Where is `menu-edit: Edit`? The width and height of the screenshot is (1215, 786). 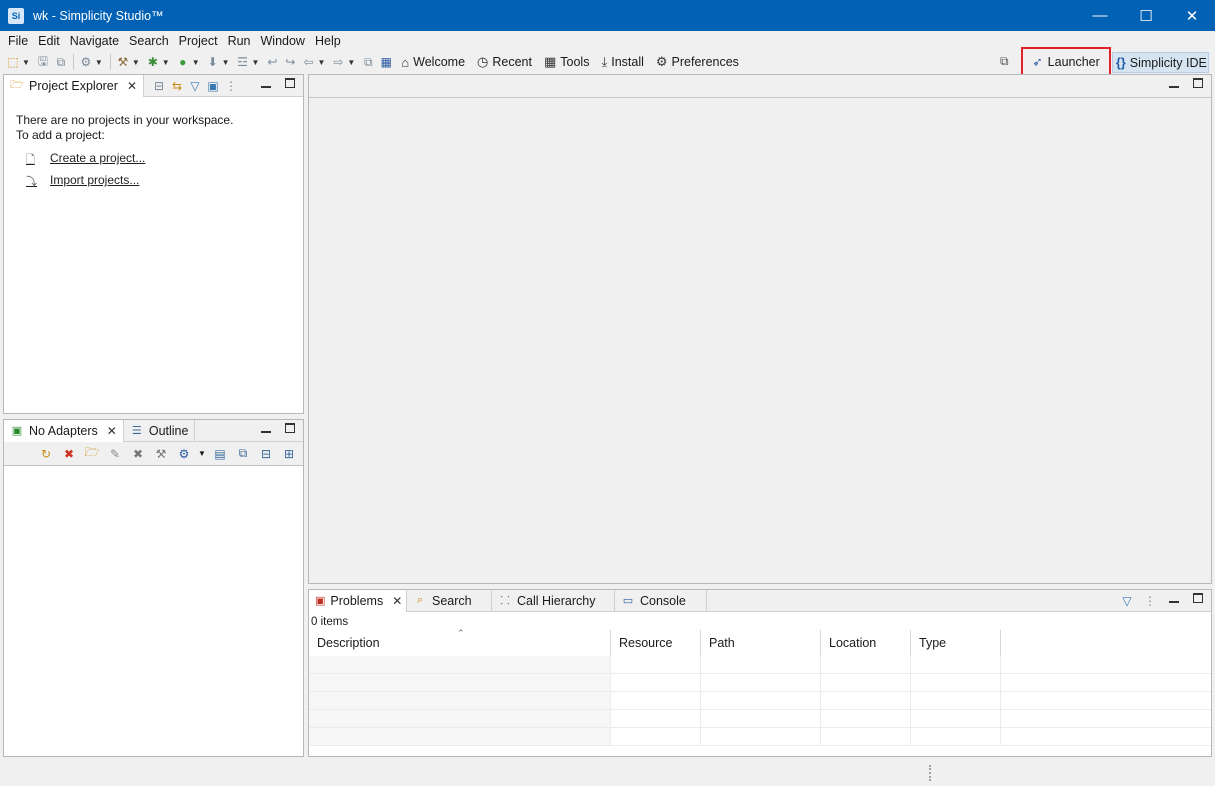 menu-edit: Edit is located at coordinates (49, 41).